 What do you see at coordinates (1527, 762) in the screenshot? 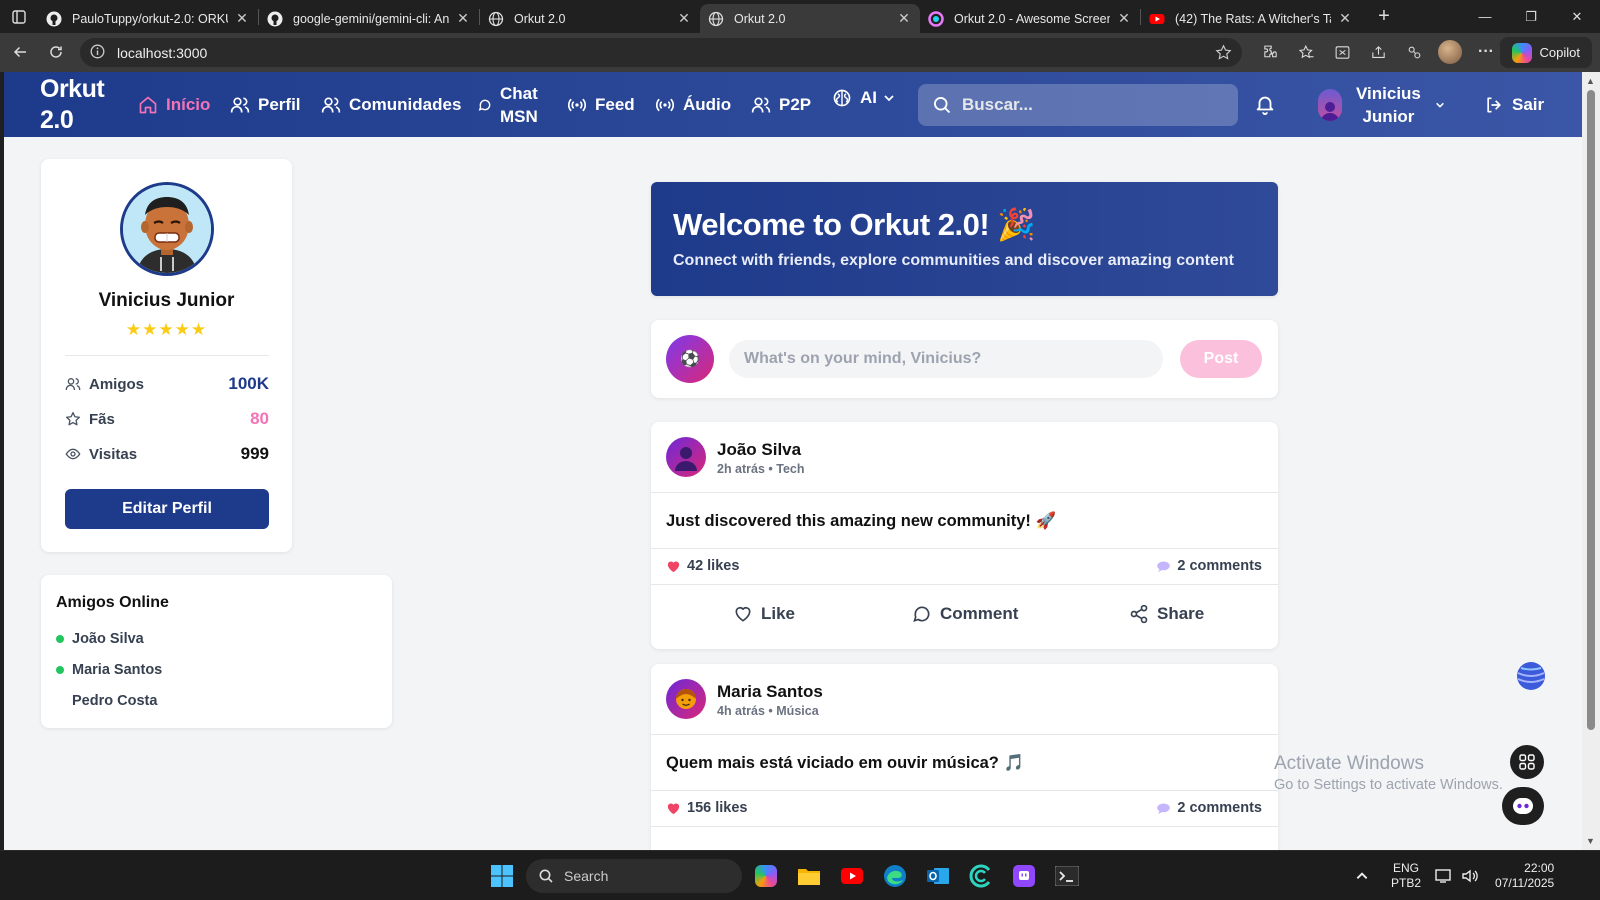
I see `apps-grid-button` at bounding box center [1527, 762].